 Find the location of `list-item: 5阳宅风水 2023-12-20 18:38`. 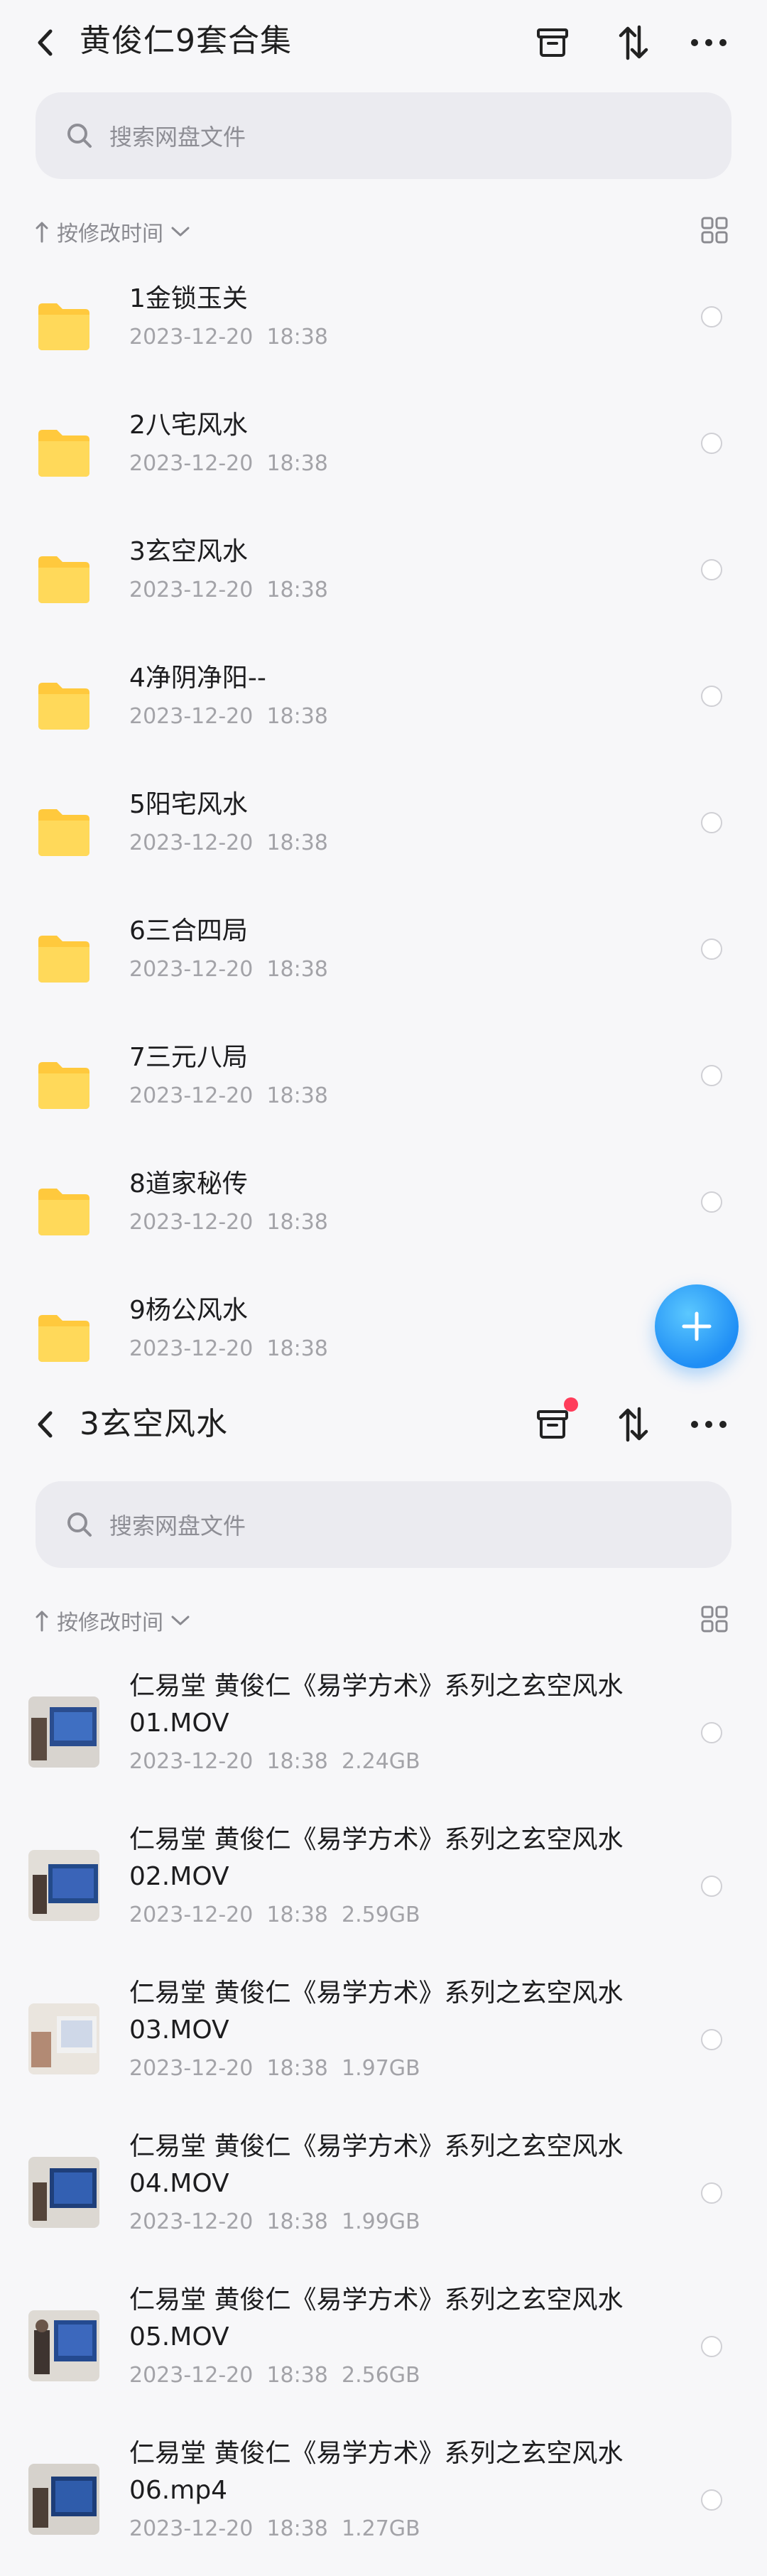

list-item: 5阳宅风水 2023-12-20 18:38 is located at coordinates (383, 835).